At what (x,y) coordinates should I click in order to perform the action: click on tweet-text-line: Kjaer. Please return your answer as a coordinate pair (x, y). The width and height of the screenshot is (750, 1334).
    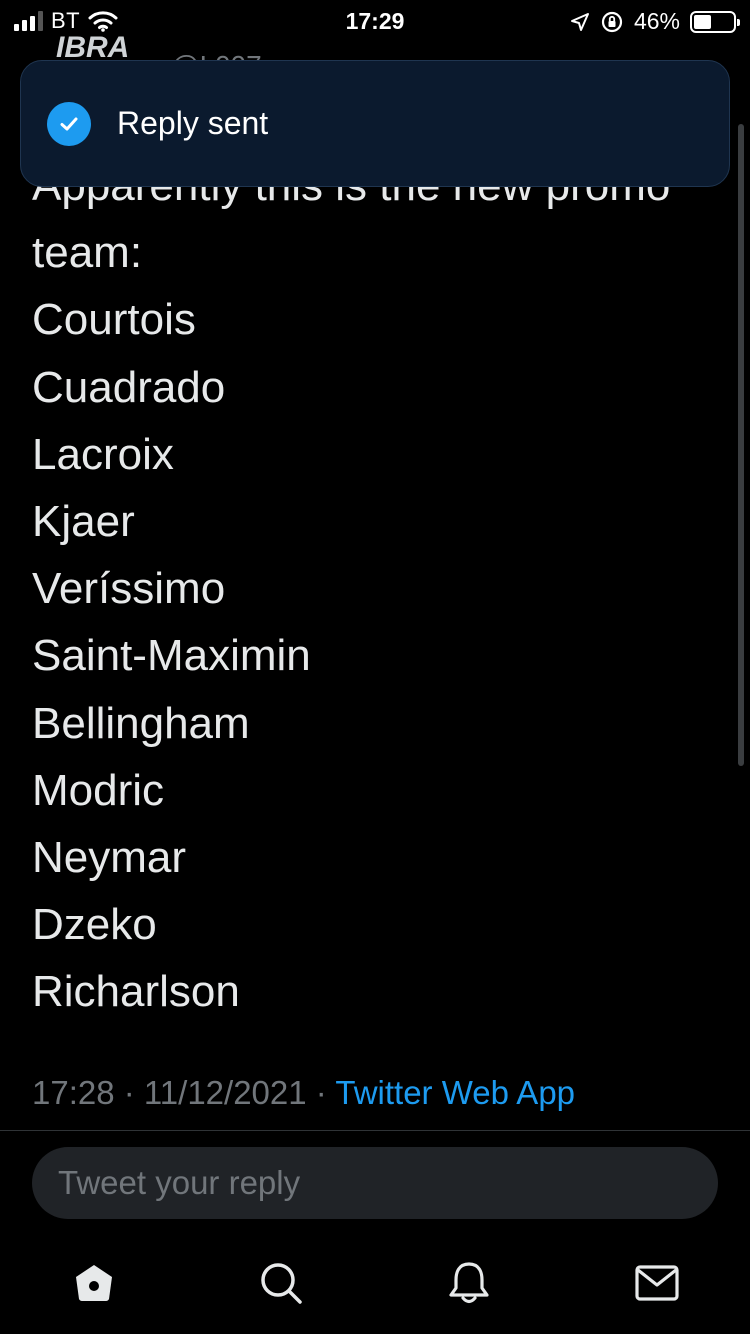
    Looking at the image, I should click on (83, 522).